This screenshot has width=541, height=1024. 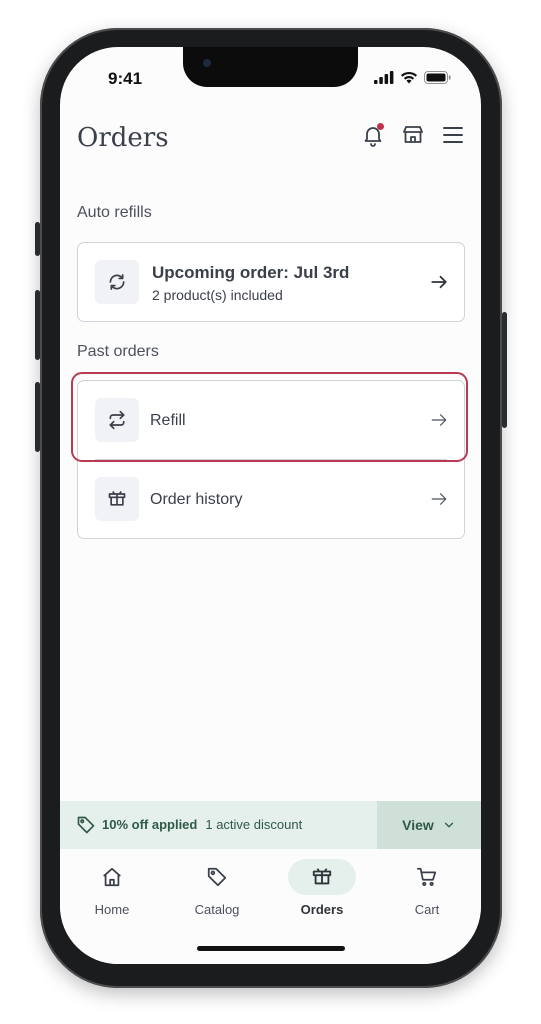 I want to click on battery-icon, so click(x=437, y=77).